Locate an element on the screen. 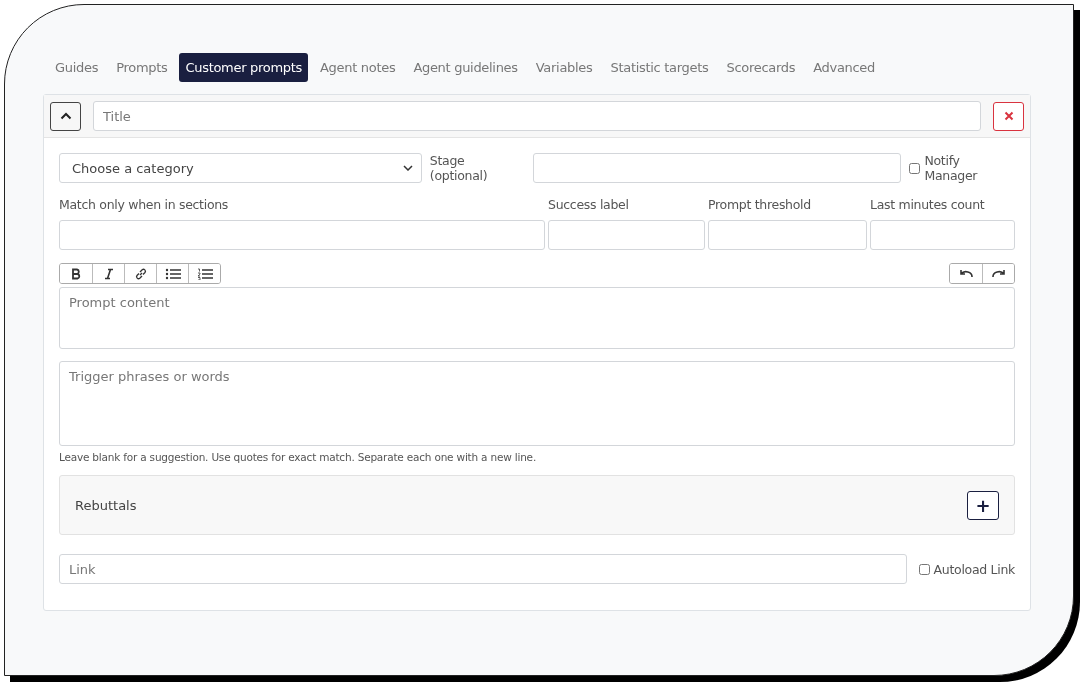  redo-button is located at coordinates (998, 273).